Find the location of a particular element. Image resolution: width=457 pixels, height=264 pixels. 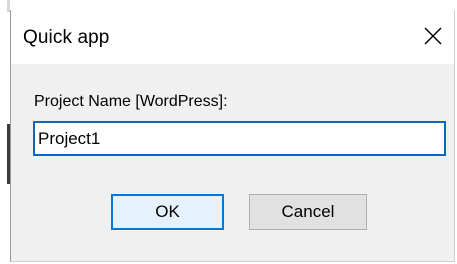

close-icon is located at coordinates (433, 36).